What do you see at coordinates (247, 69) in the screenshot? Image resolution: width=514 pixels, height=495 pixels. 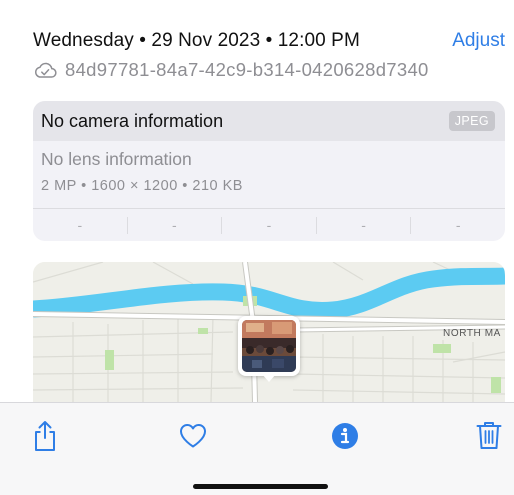 I see `photo-id: 84d97781-84a7-42c9-b314-0420628d7340` at bounding box center [247, 69].